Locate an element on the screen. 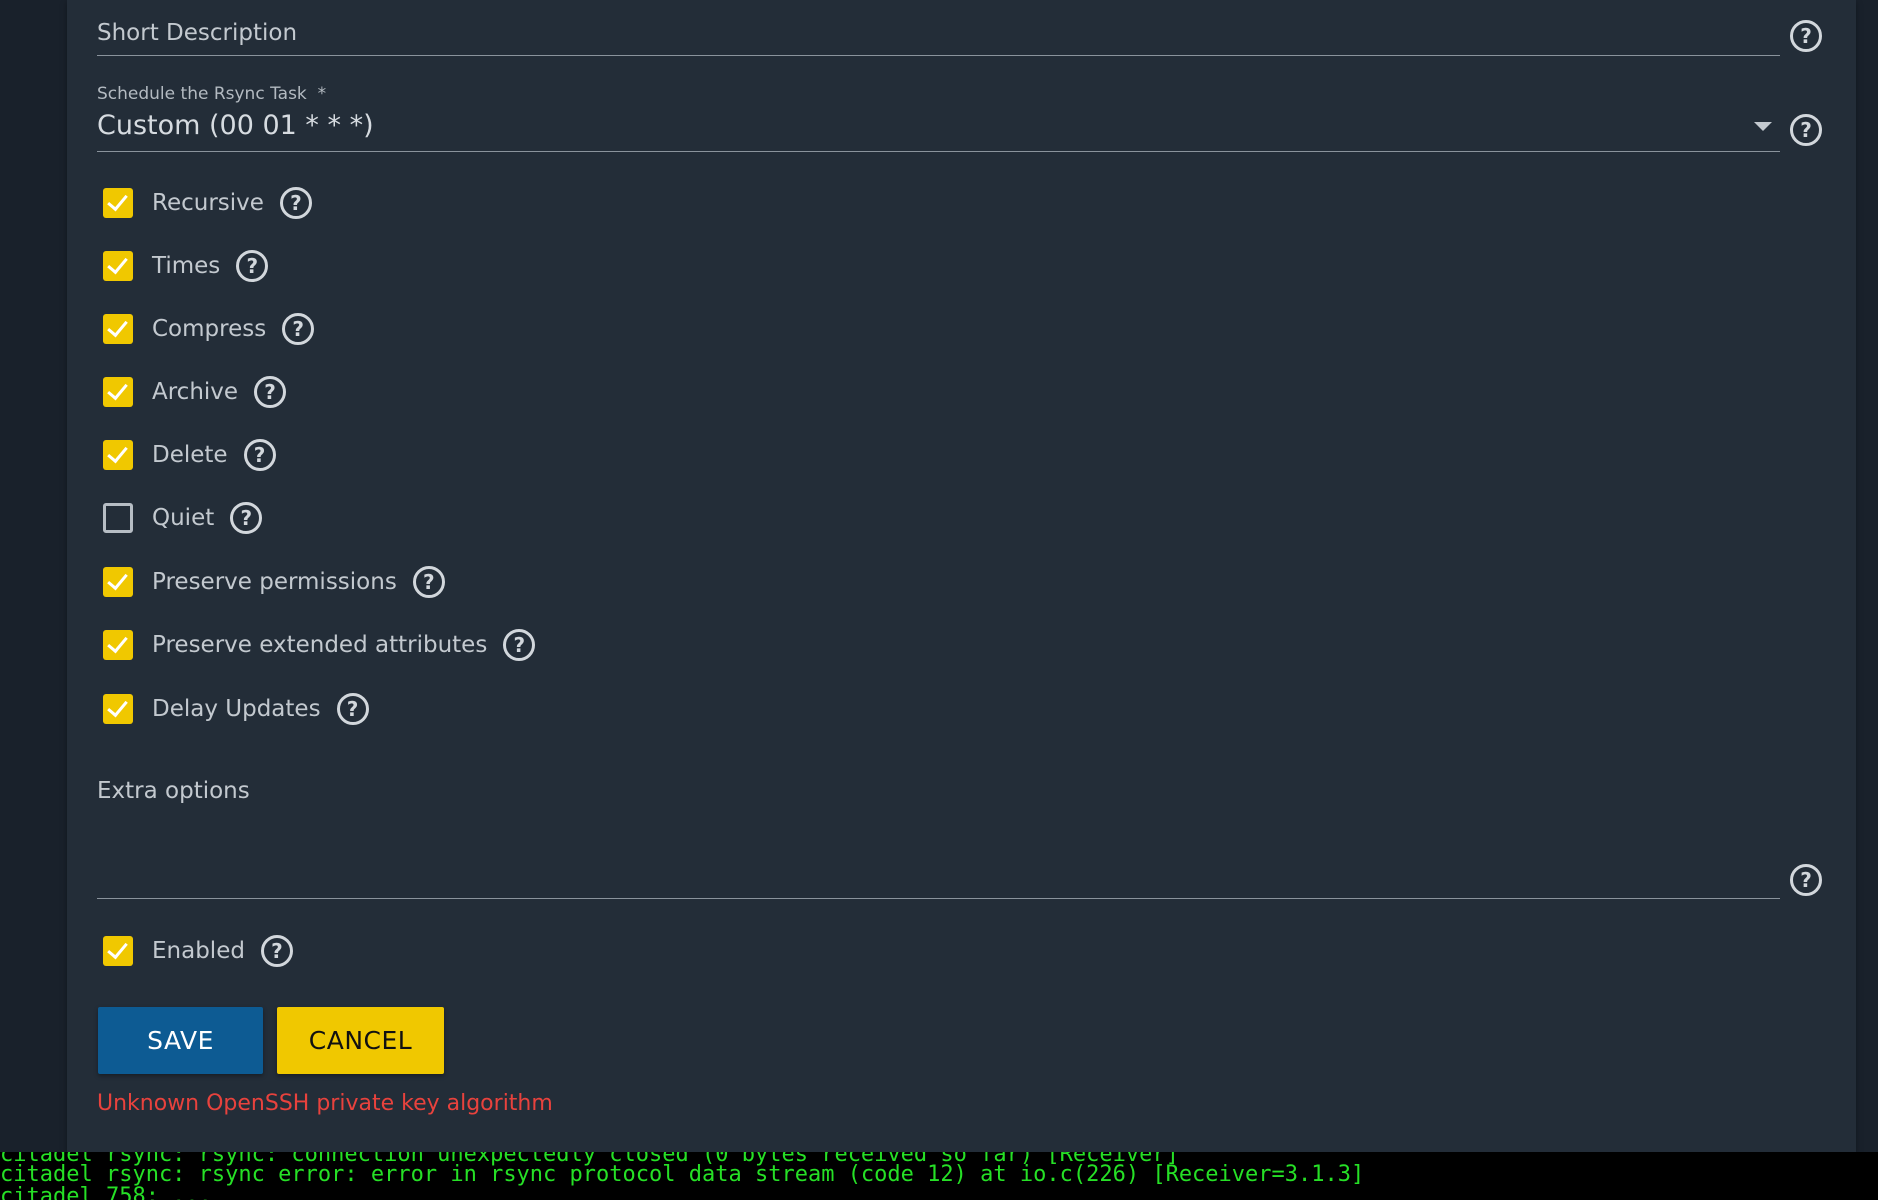  schedule-label-text: Schedule the Rsync Task is located at coordinates (202, 94).